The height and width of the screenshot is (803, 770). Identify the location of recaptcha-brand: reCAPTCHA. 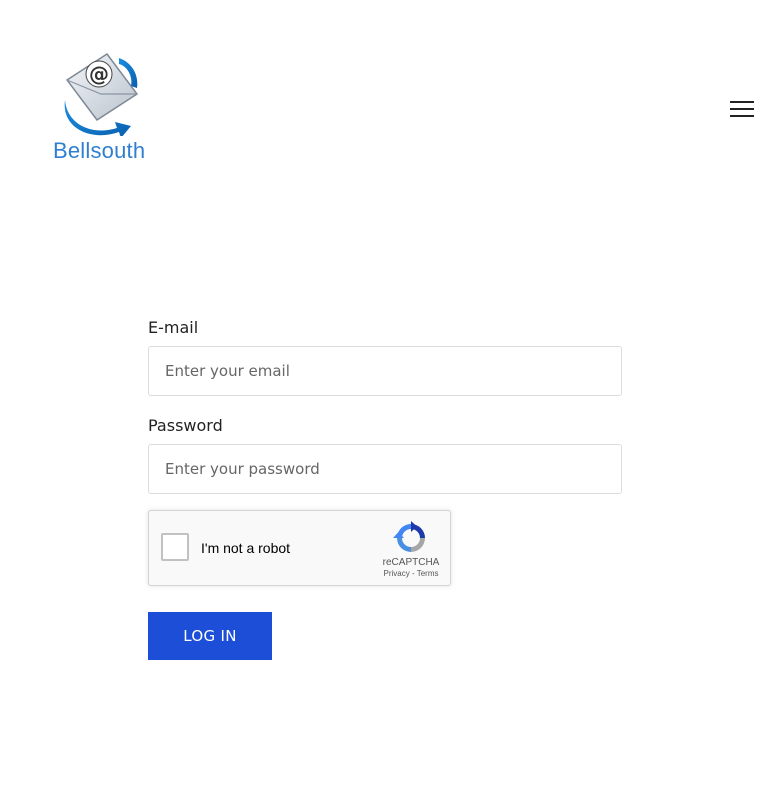
(411, 562).